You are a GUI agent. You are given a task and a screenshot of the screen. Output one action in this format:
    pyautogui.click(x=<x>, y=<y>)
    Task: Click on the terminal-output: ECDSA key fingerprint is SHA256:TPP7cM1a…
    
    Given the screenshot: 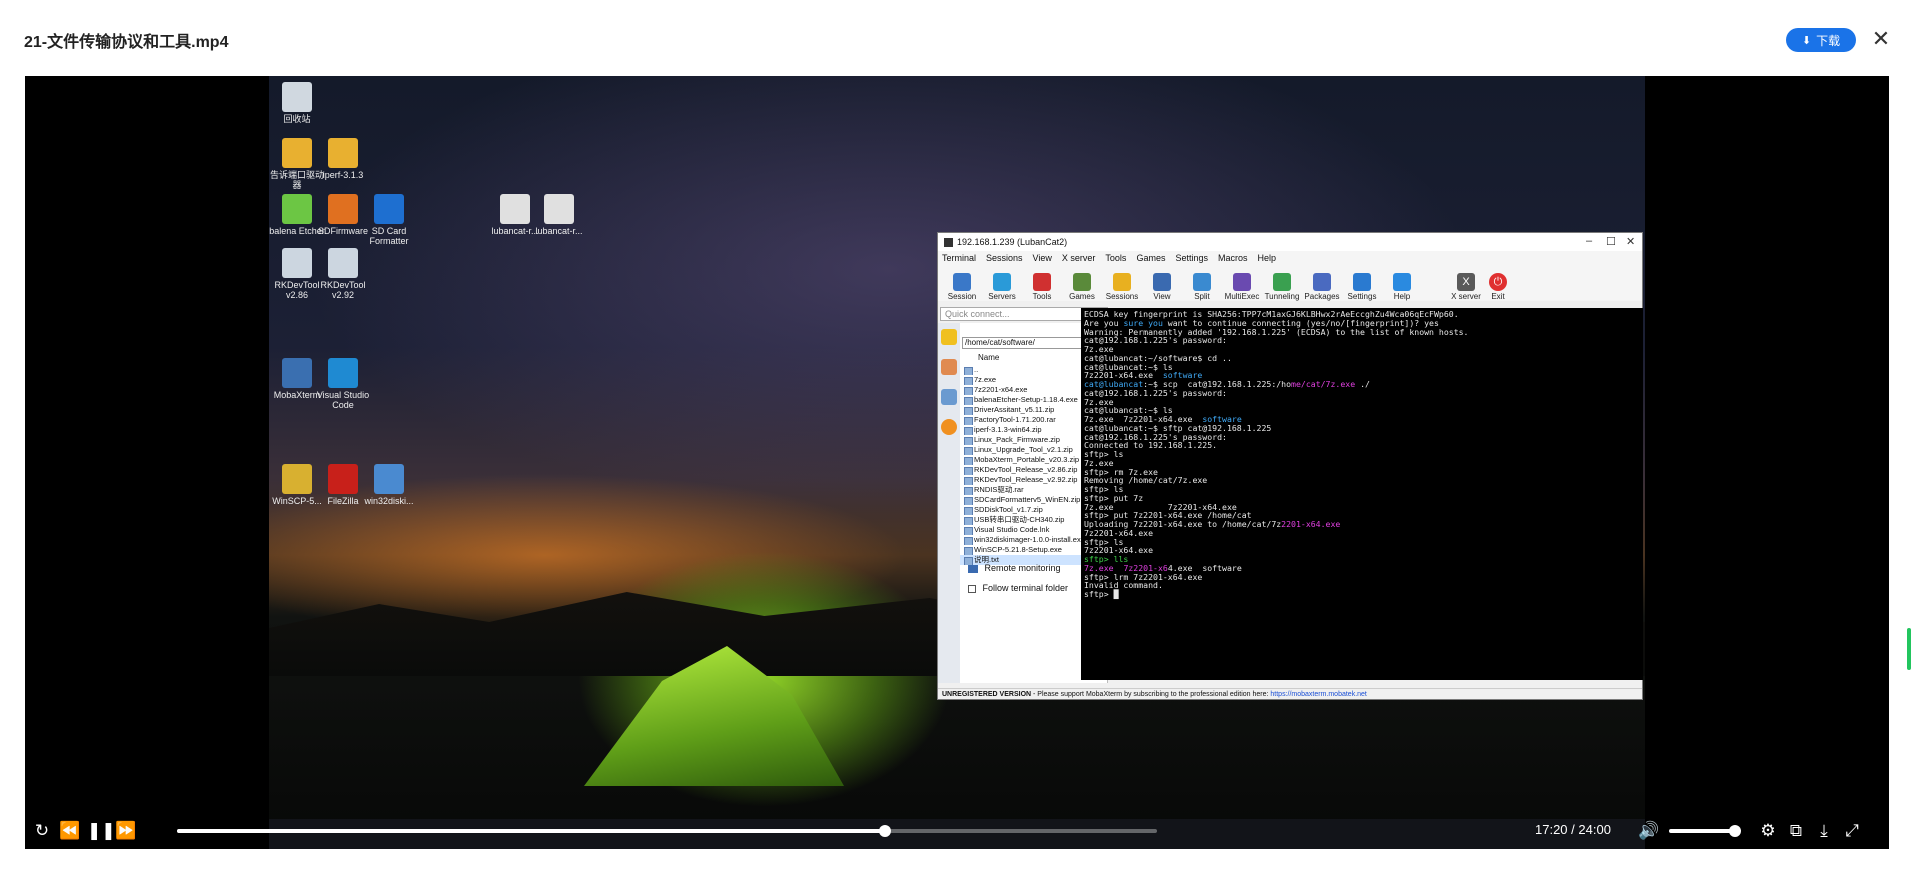 What is the action you would take?
    pyautogui.click(x=1362, y=494)
    